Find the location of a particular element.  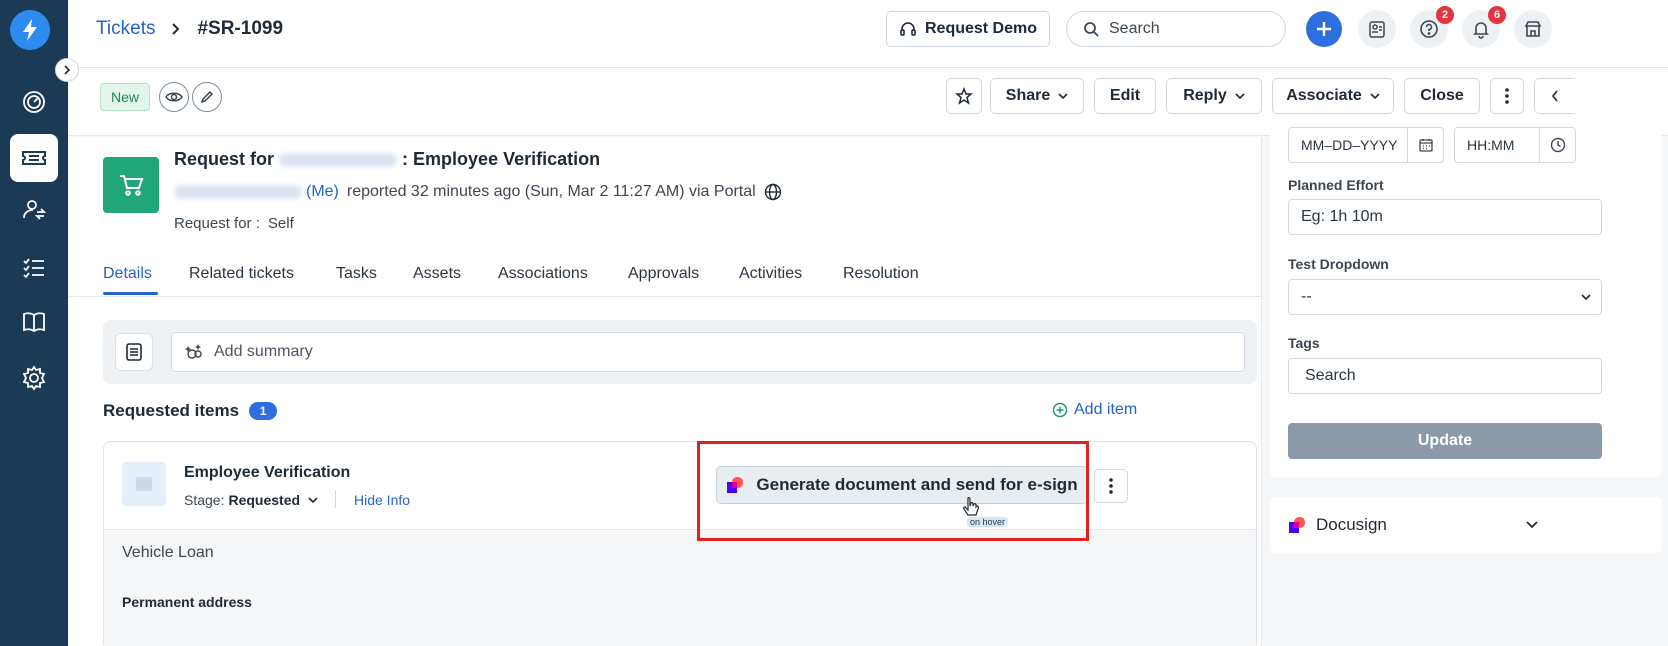

blurred-requester-name is located at coordinates (338, 160).